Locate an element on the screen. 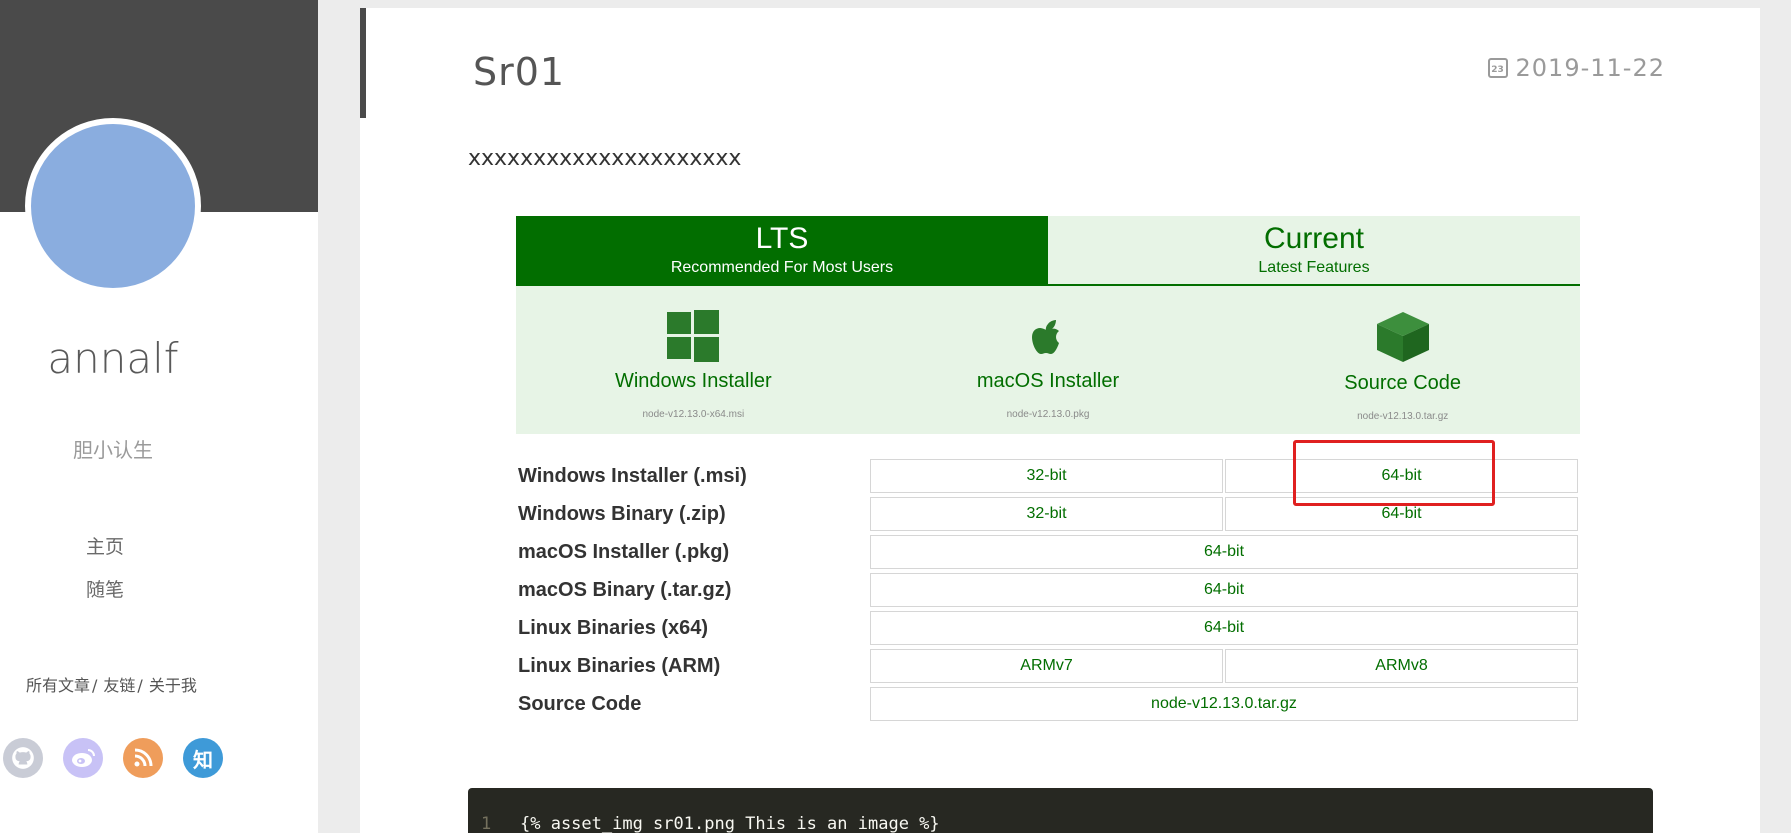 The image size is (1791, 833). post-date-text: 2019-11-22 is located at coordinates (1590, 68).